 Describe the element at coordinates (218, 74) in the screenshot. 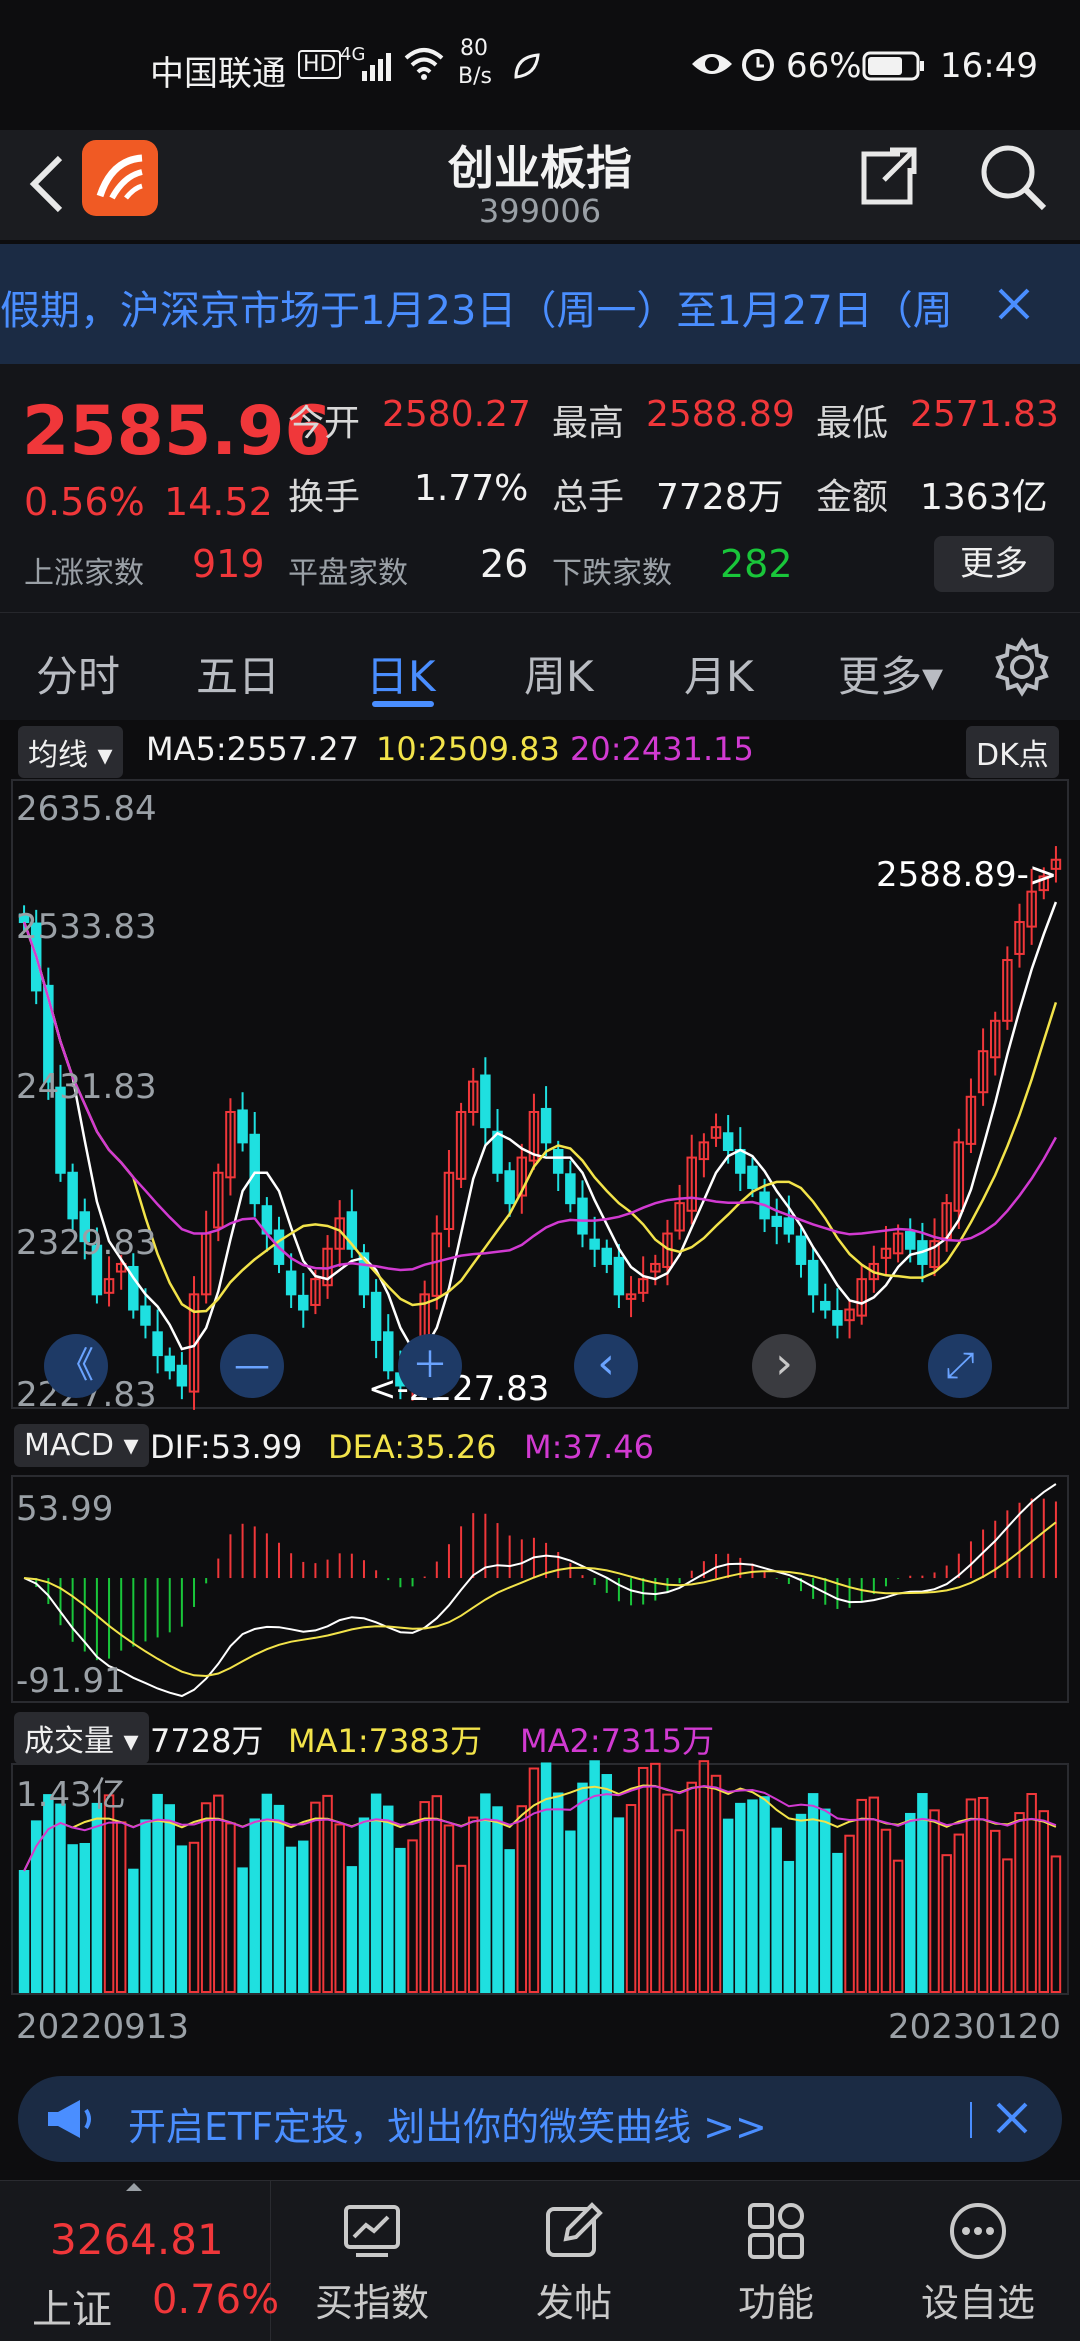

I see `carrier: 中国联通` at that location.